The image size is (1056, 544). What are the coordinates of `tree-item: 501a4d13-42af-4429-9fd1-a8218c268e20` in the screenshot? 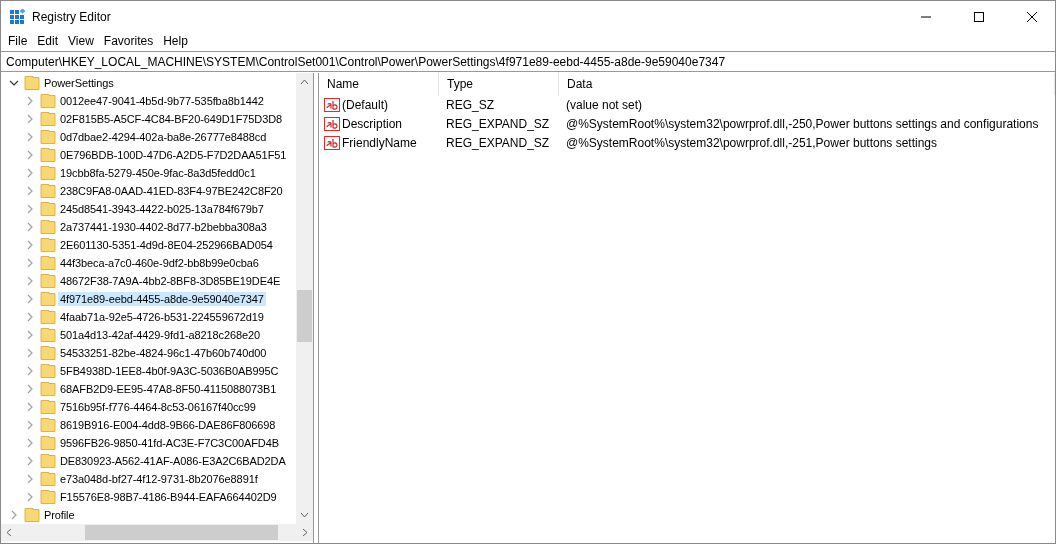 It's located at (160, 335).